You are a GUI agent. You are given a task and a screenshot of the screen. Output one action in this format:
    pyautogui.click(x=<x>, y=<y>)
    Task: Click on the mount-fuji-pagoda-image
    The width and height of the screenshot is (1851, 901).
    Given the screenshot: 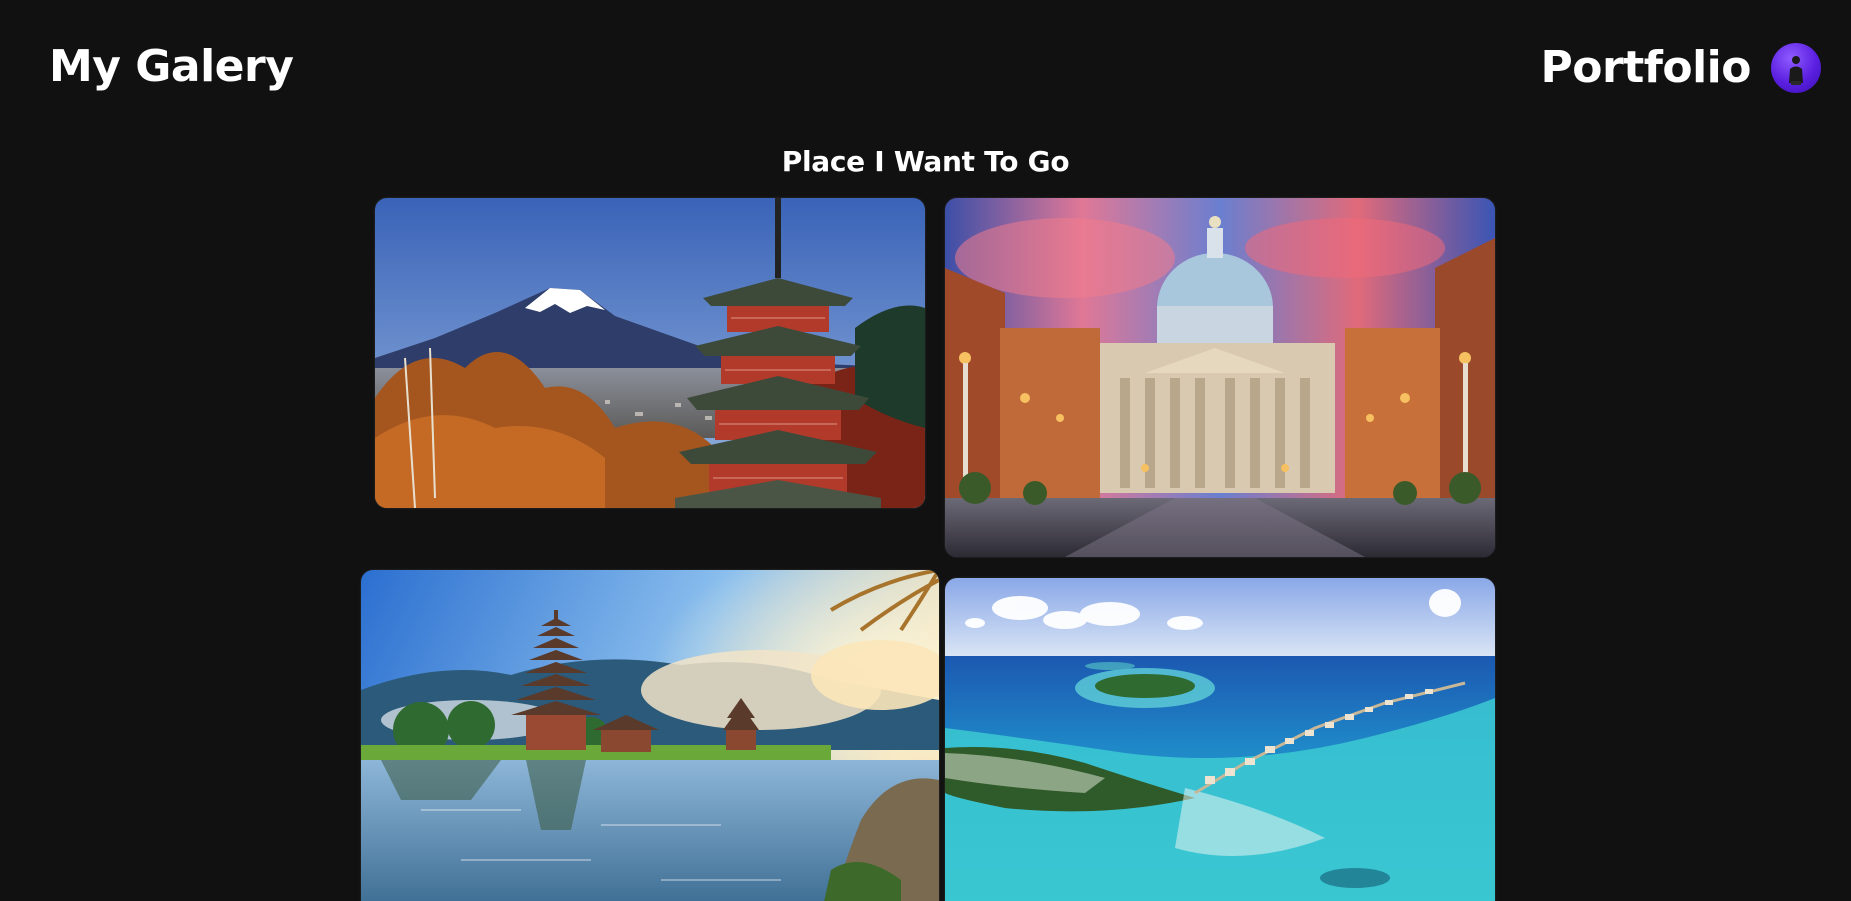 What is the action you would take?
    pyautogui.click(x=650, y=353)
    